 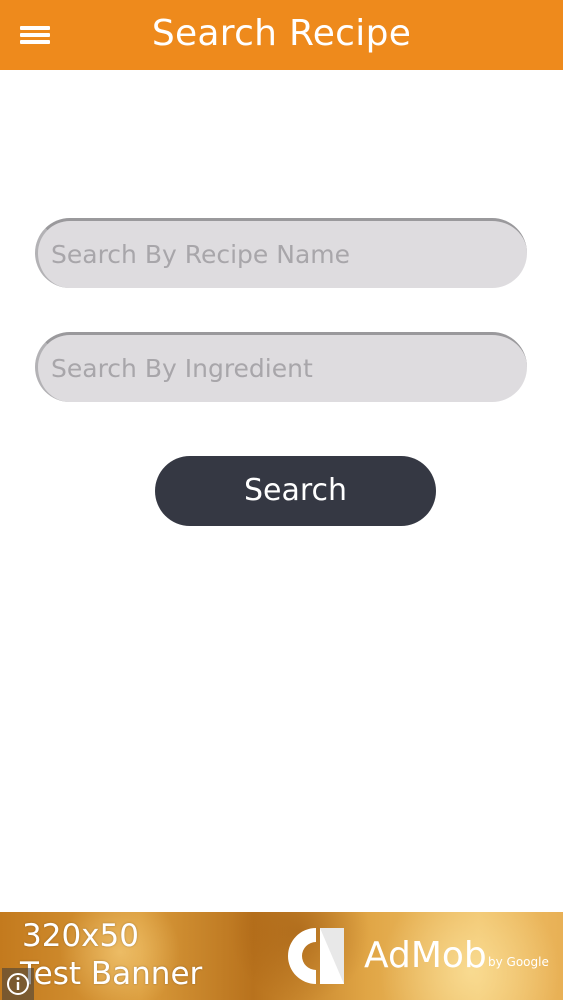 I want to click on ad-banner: 320x50 Test Banner AdMob by Google, so click(x=281, y=956).